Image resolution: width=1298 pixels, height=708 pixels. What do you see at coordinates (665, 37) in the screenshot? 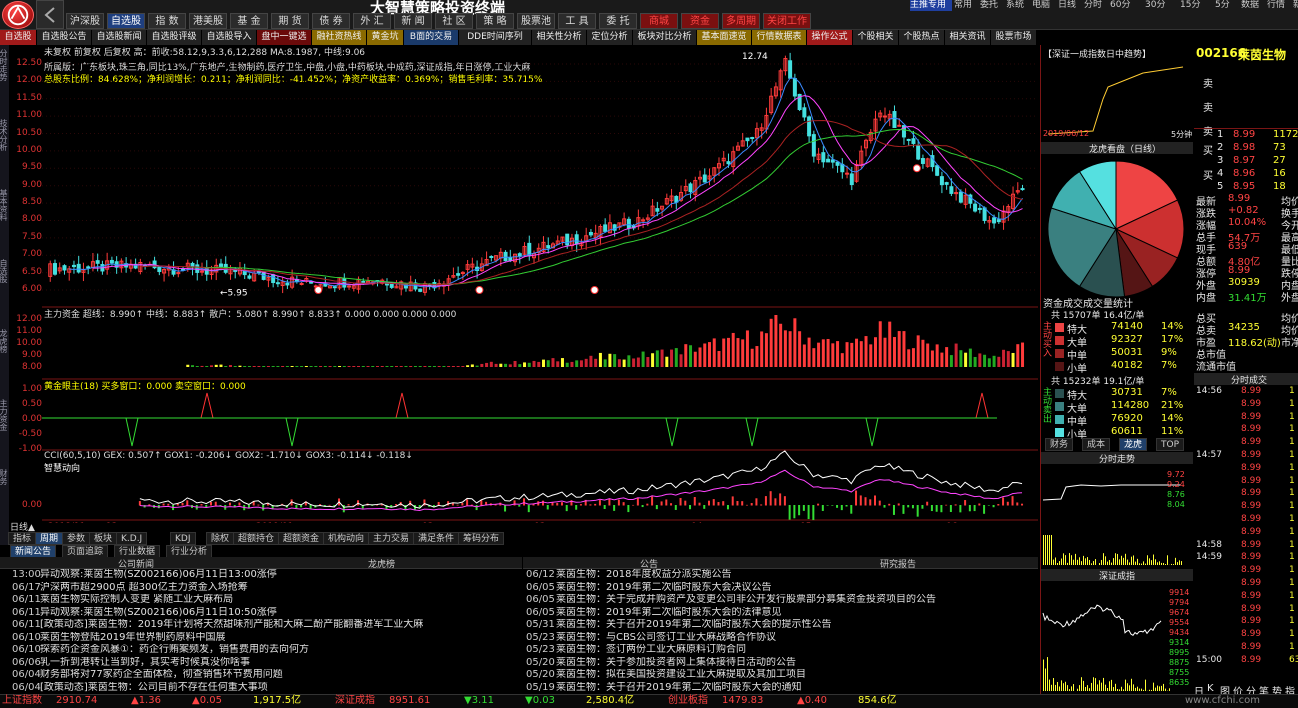
I see `func-tab-12: 板块对比分析` at bounding box center [665, 37].